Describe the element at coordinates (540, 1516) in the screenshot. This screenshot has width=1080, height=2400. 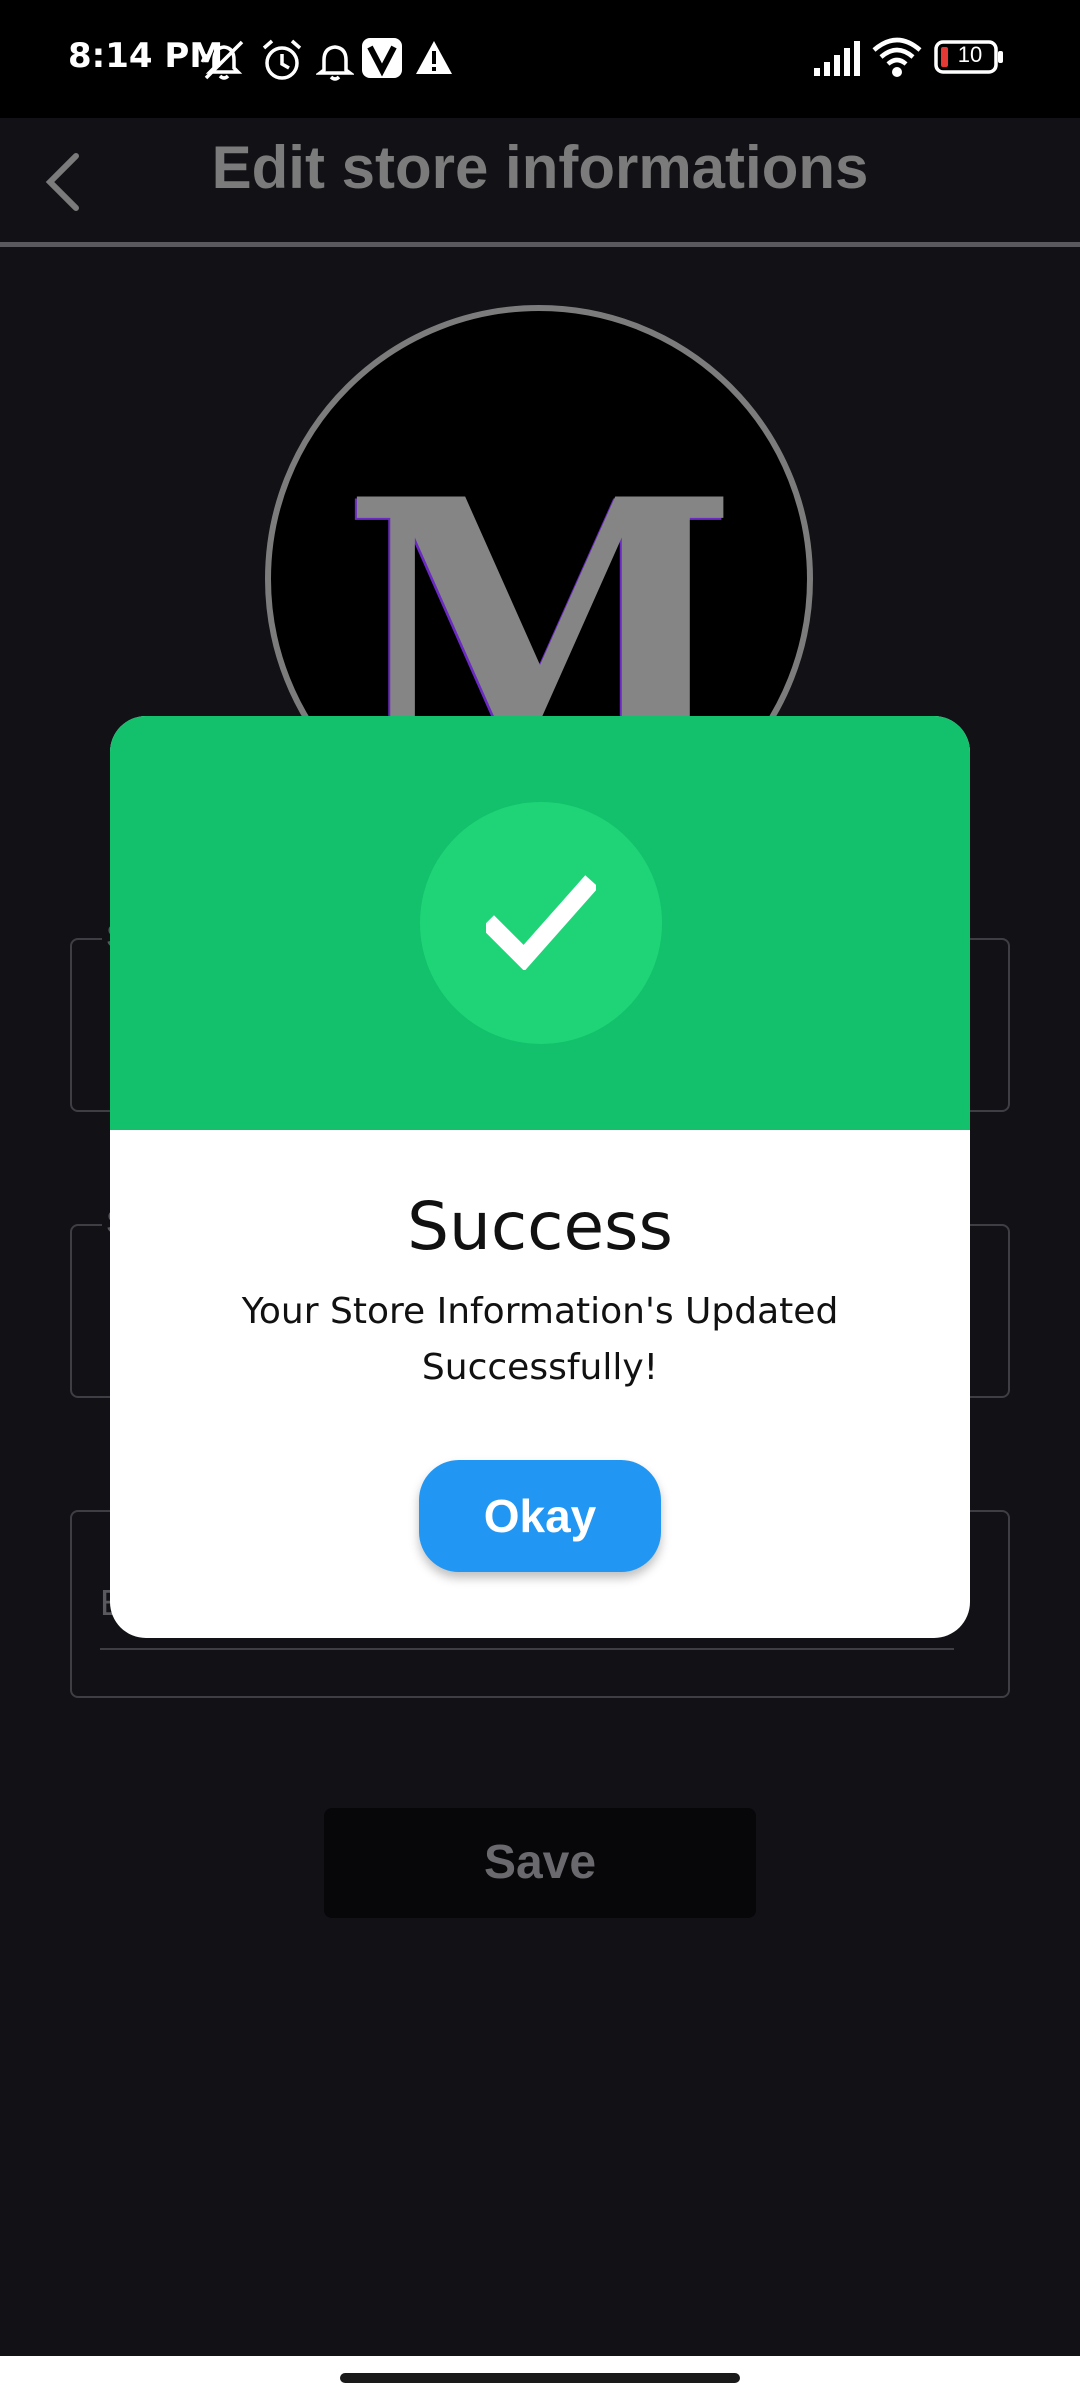
I see `okay-button: Okay` at that location.